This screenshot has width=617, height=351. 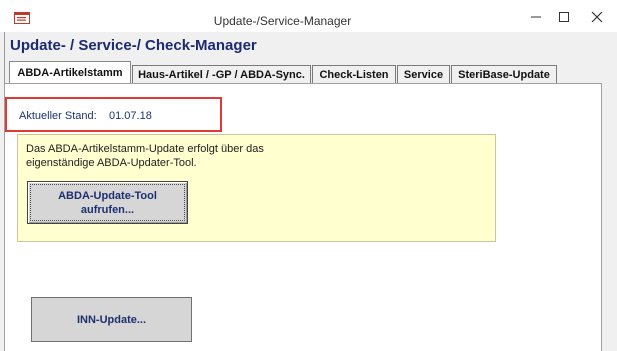 I want to click on maximize-icon, so click(x=564, y=17).